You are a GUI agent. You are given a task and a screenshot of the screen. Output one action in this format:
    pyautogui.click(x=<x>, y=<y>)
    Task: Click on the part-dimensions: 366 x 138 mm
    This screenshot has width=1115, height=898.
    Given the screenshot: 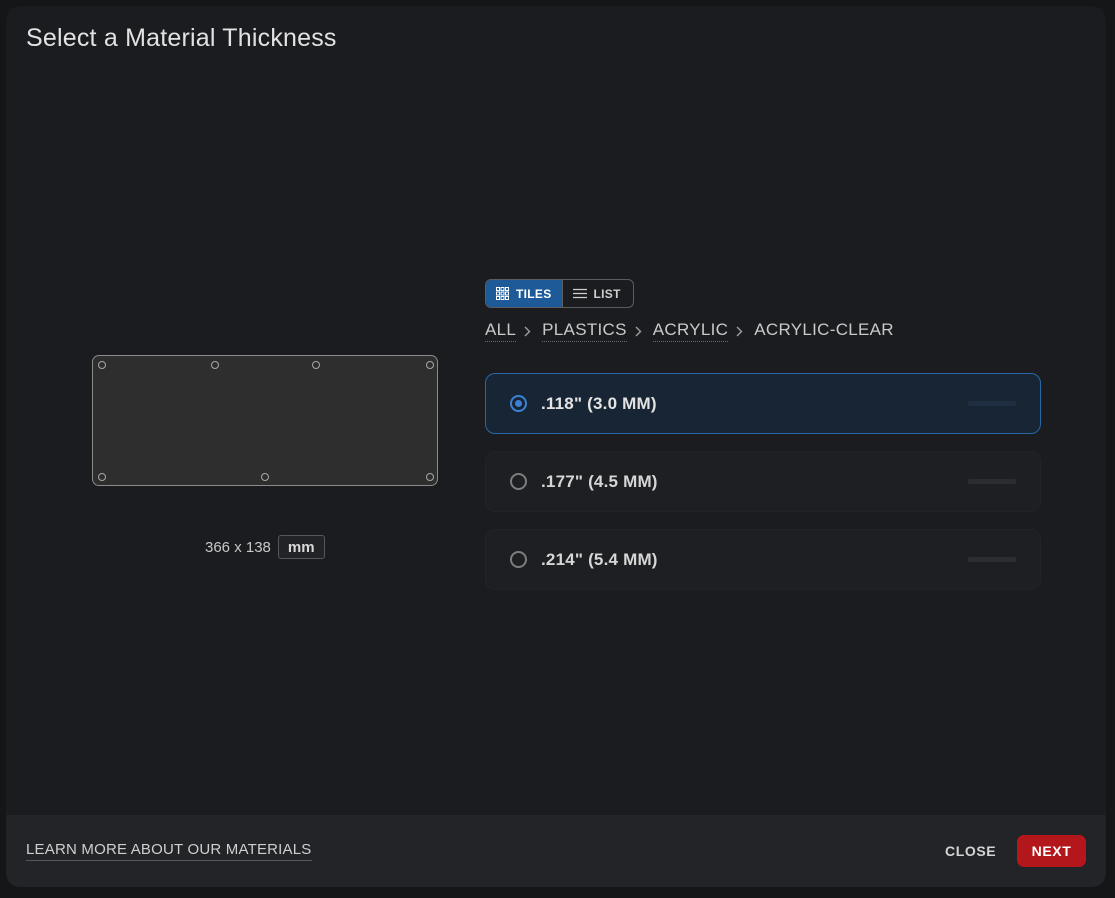 What is the action you would take?
    pyautogui.click(x=265, y=547)
    